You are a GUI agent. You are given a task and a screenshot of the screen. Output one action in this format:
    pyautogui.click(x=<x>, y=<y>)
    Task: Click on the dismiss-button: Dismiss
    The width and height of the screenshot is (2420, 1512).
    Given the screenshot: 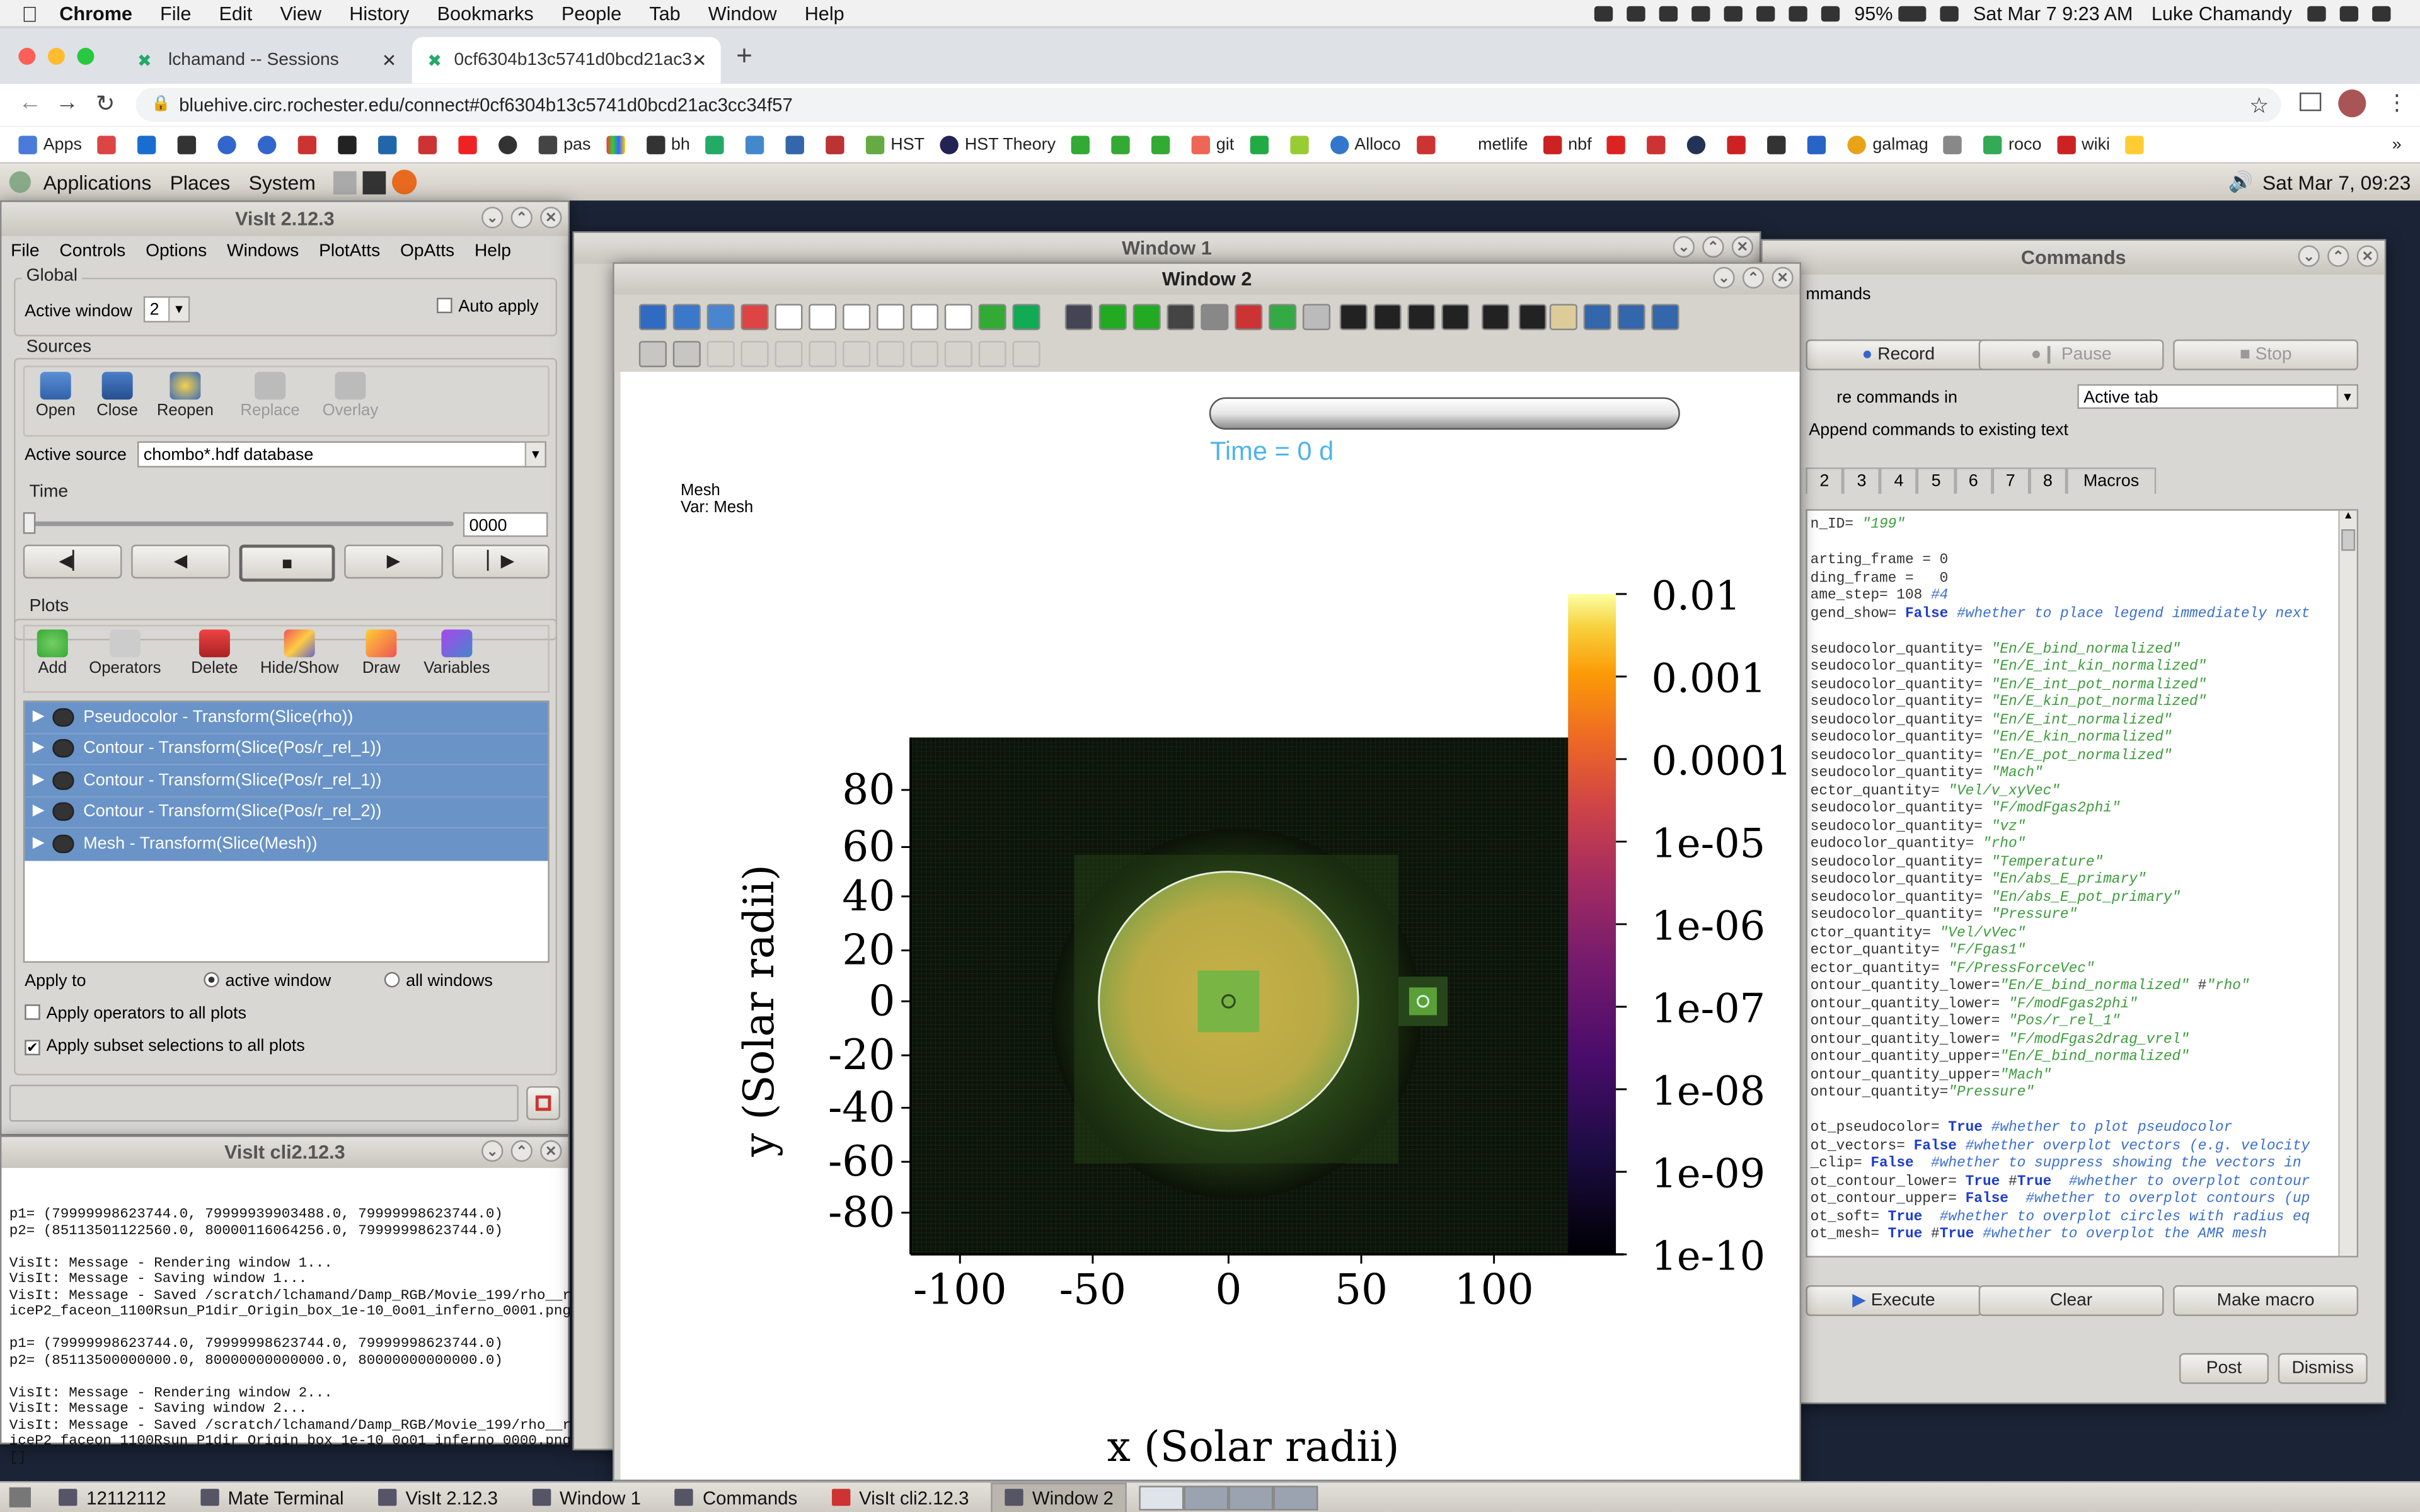 What is the action you would take?
    pyautogui.click(x=2323, y=1368)
    